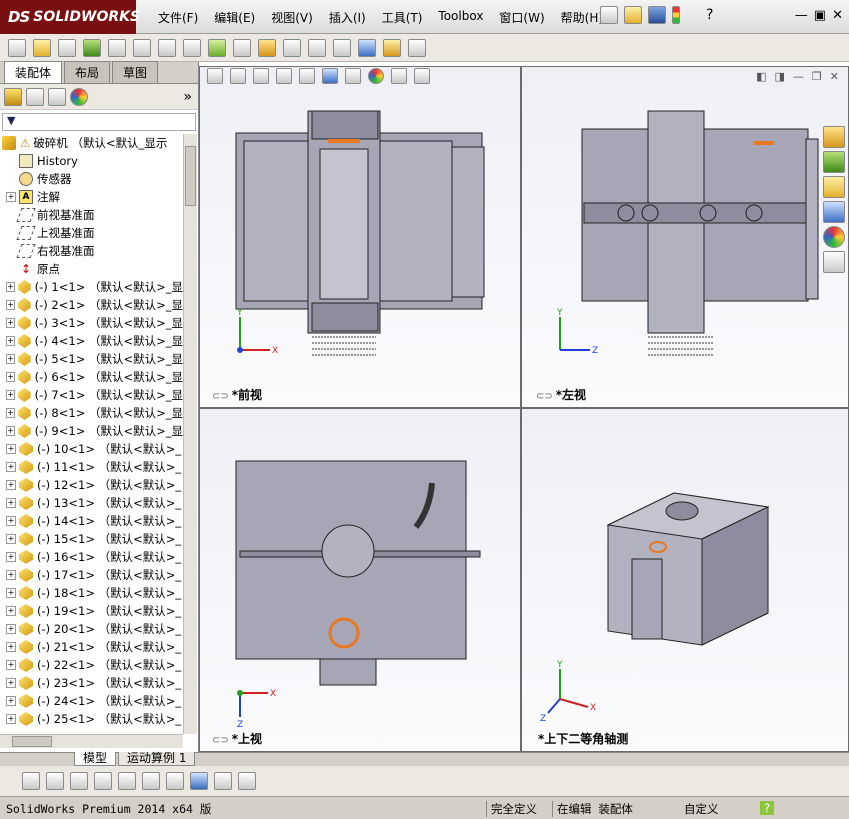 The height and width of the screenshot is (819, 849). What do you see at coordinates (820, 15) in the screenshot?
I see `restore-icon: ▣` at bounding box center [820, 15].